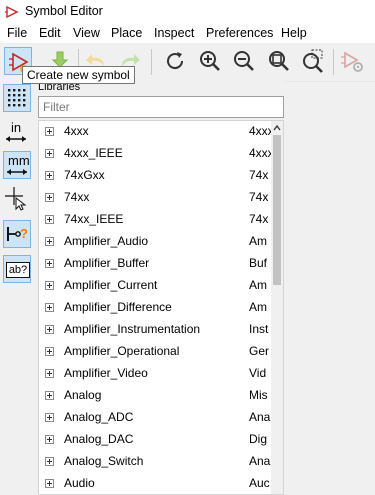 The height and width of the screenshot is (495, 375). Describe the element at coordinates (126, 33) in the screenshot. I see `menu-place: Place` at that location.